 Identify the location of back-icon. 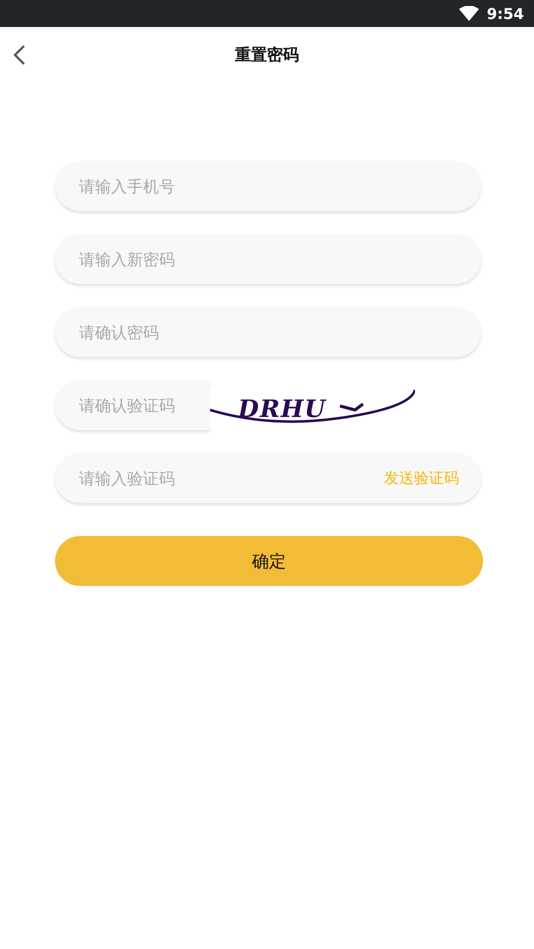
(19, 55).